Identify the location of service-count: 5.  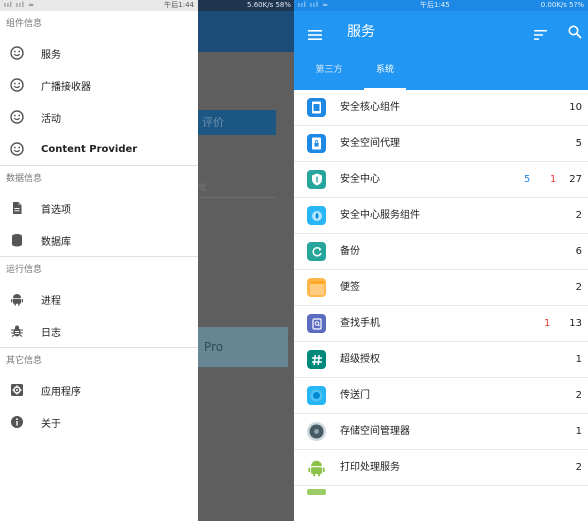
(578, 143).